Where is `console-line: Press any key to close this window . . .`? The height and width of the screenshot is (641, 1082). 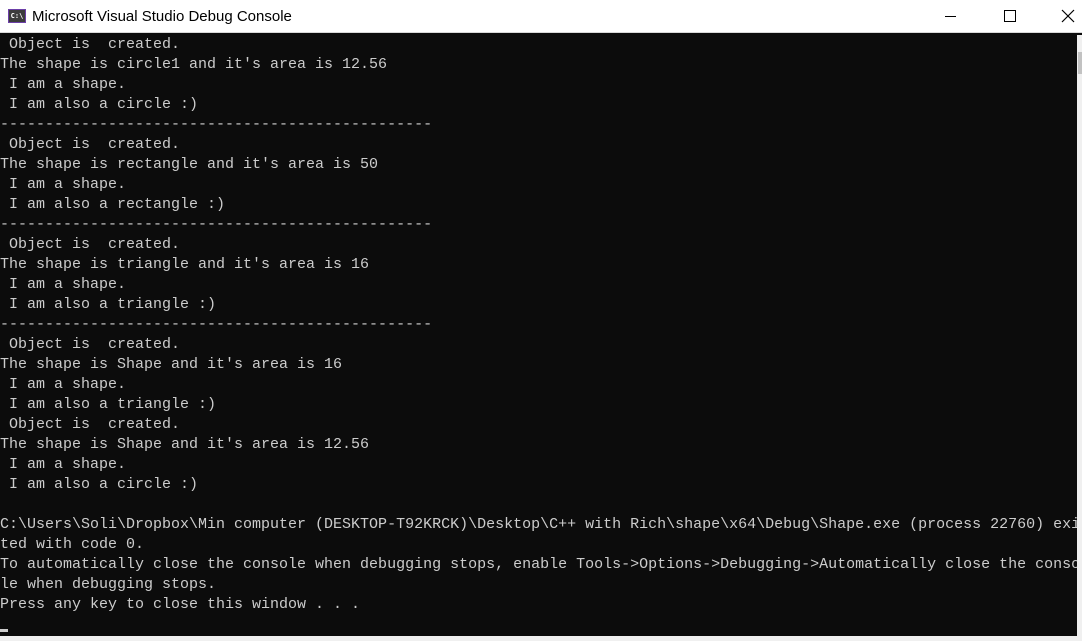
console-line: Press any key to close this window . . . is located at coordinates (180, 604).